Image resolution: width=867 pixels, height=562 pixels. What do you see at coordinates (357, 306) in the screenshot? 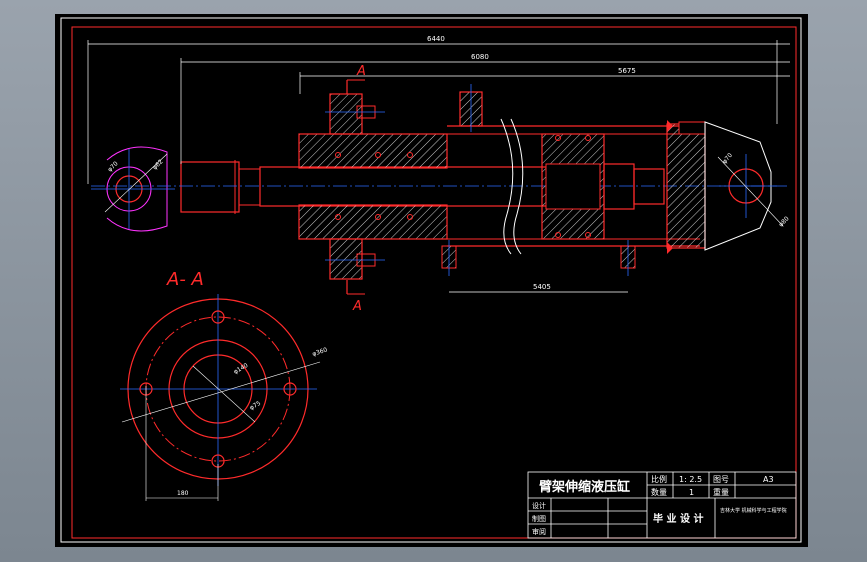
I see `section-mark-bottom: A` at bounding box center [357, 306].